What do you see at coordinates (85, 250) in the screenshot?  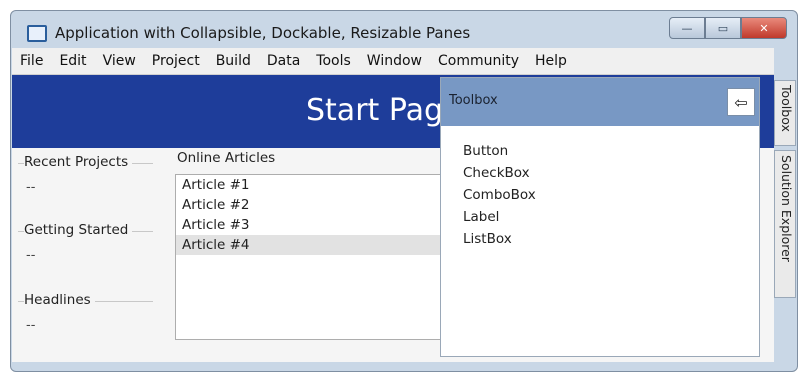 I see `section-getting-started: Getting Started --` at bounding box center [85, 250].